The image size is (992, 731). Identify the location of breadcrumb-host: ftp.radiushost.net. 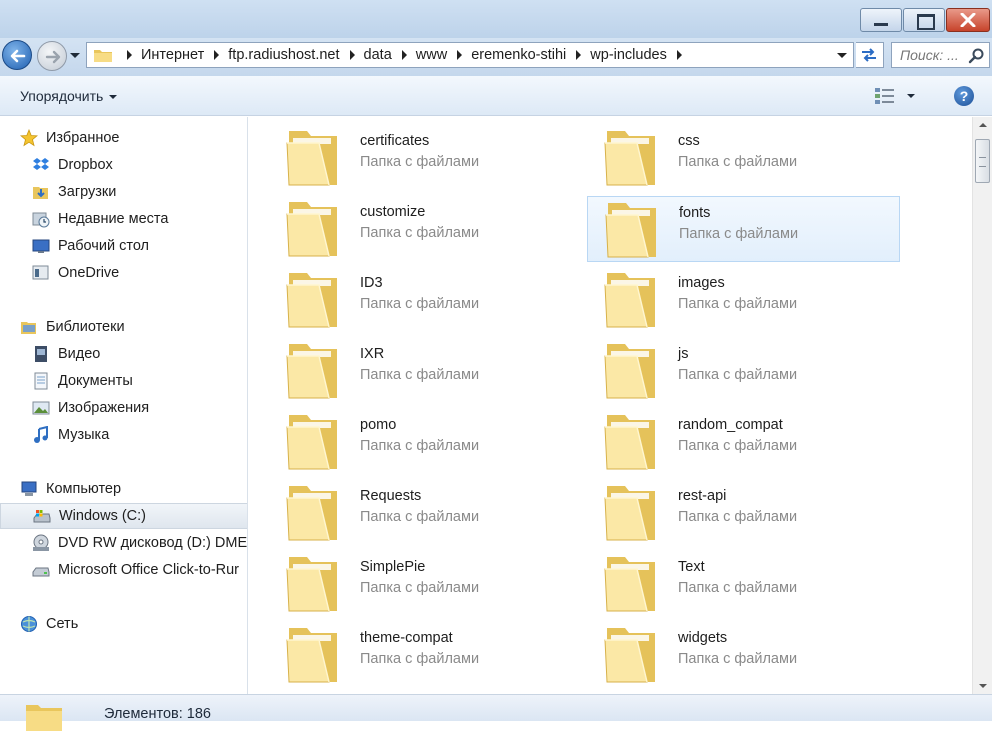
(283, 55).